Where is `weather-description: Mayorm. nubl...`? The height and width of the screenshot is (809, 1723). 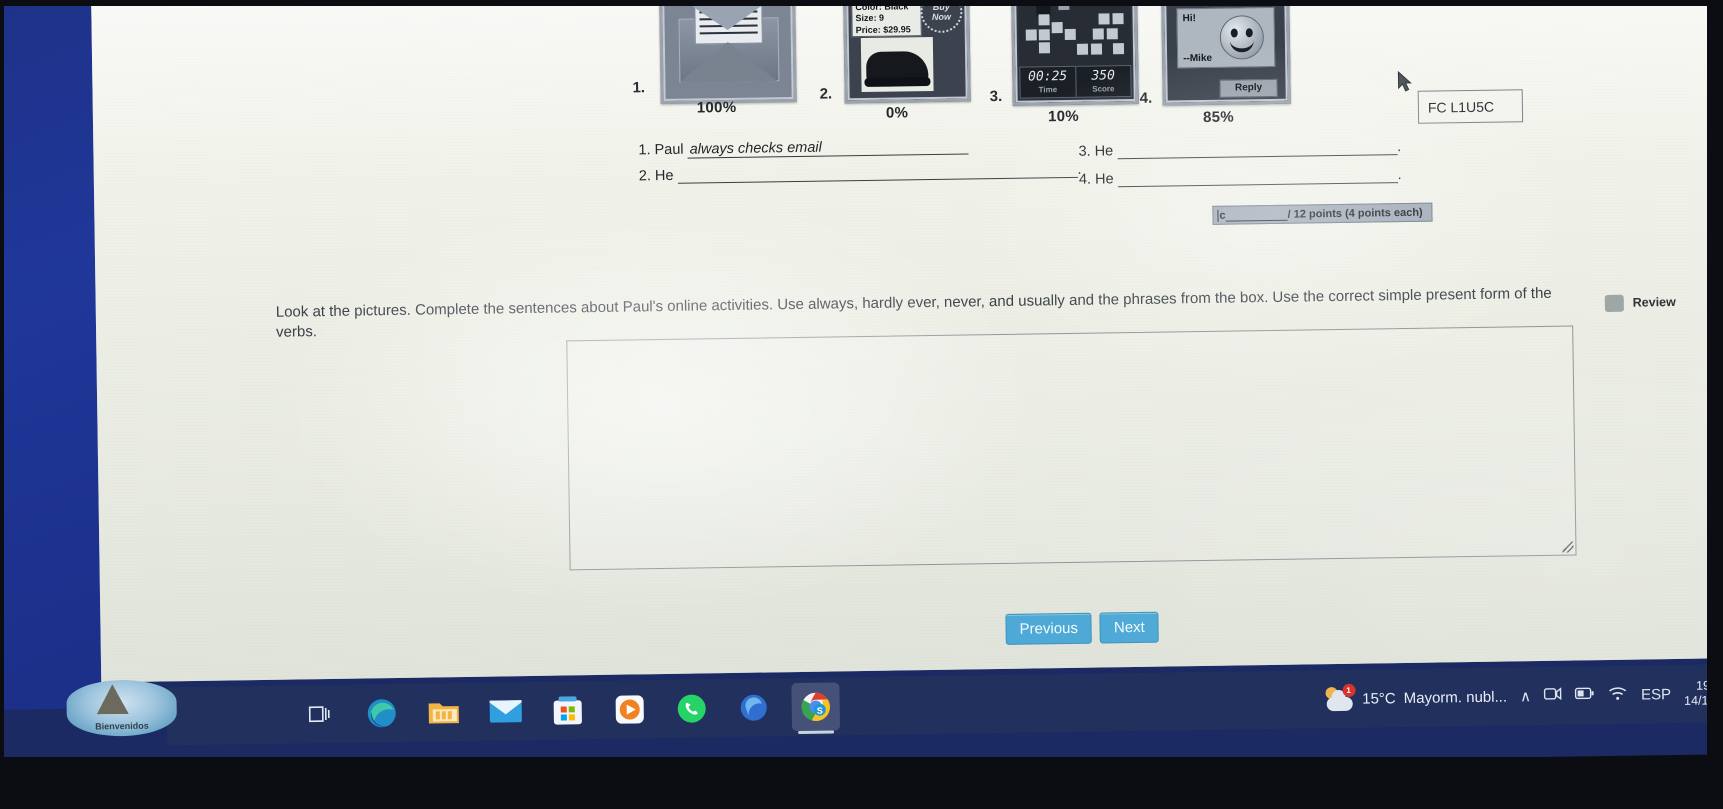 weather-description: Mayorm. nubl... is located at coordinates (1455, 697).